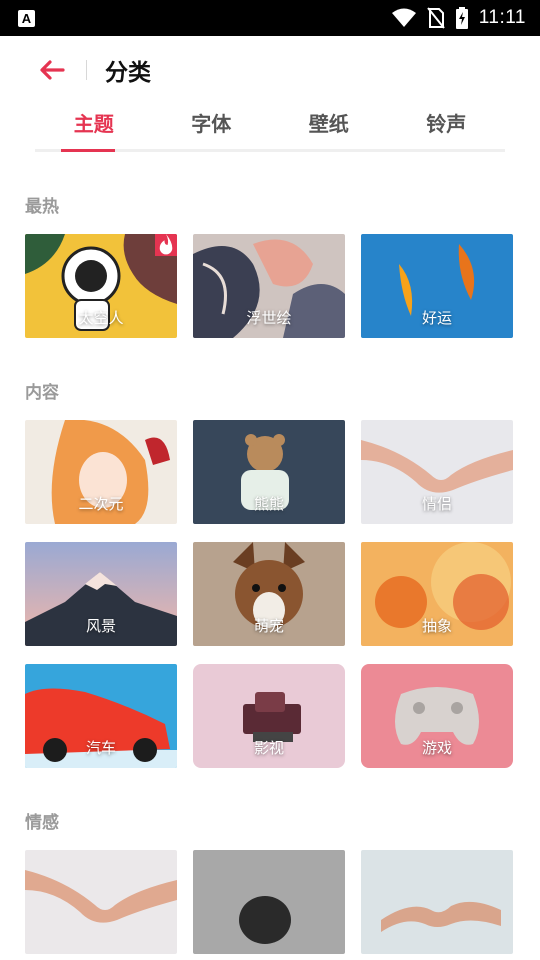 This screenshot has width=540, height=960. Describe the element at coordinates (94, 126) in the screenshot. I see `tab-theme: 主题` at that location.